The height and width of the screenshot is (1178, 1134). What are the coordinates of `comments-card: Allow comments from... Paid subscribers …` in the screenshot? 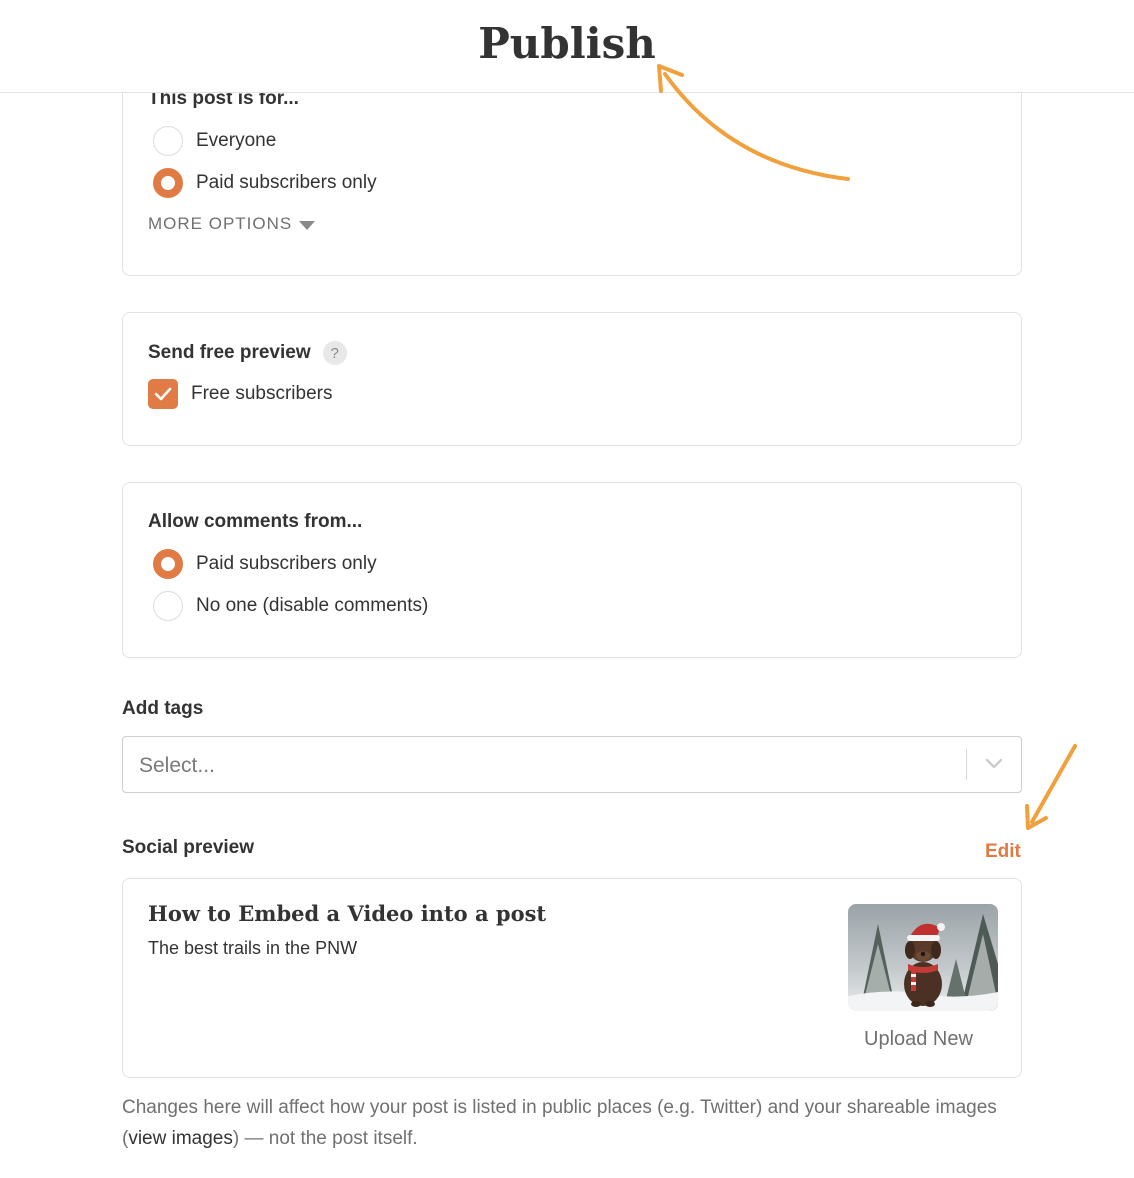 It's located at (572, 570).